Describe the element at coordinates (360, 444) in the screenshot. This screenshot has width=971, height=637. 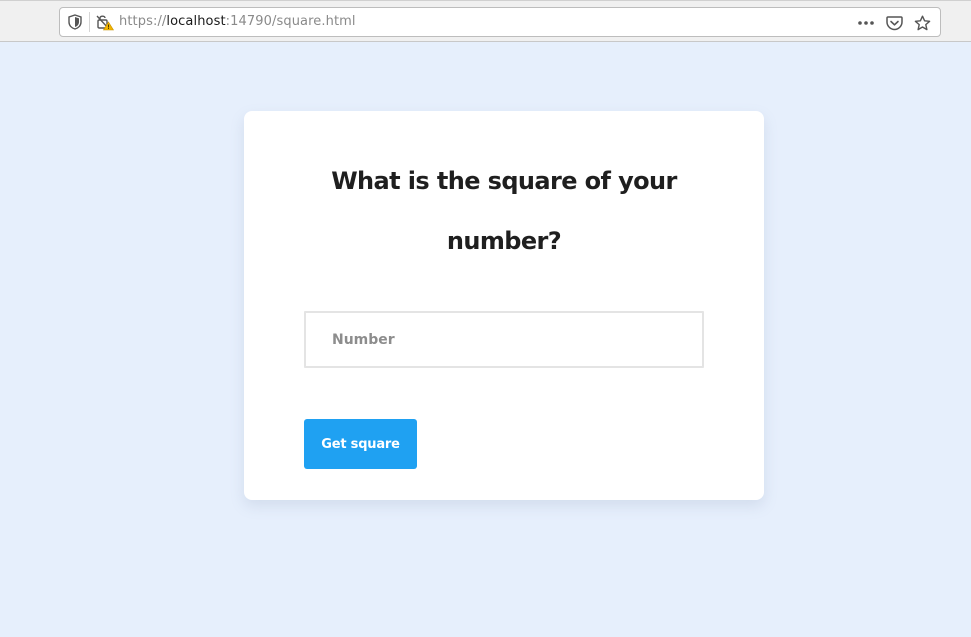
I see `get-square-button: Get square` at that location.